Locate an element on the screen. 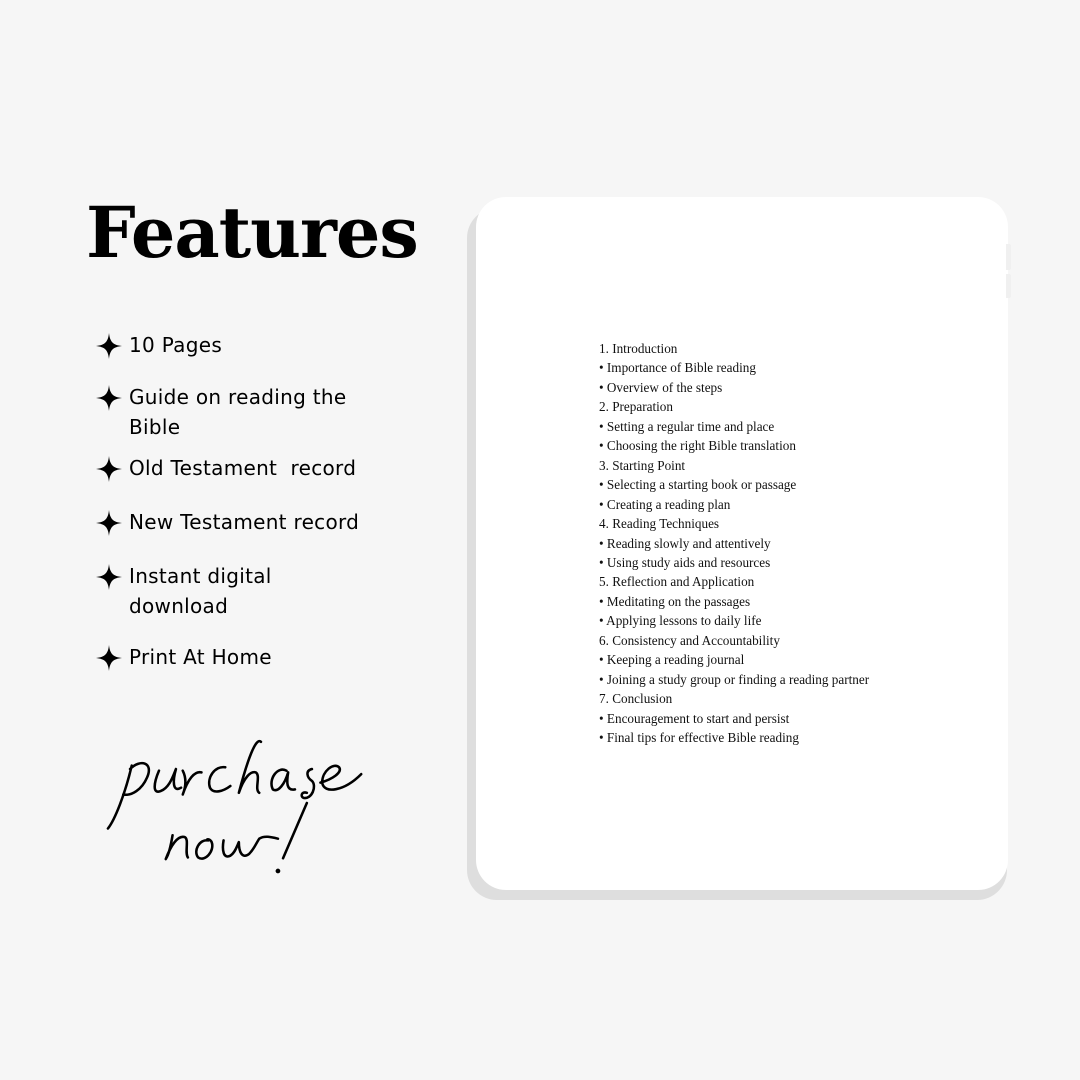 The image size is (1080, 1080). purchase-now-script: purchase now! is located at coordinates (238, 803).